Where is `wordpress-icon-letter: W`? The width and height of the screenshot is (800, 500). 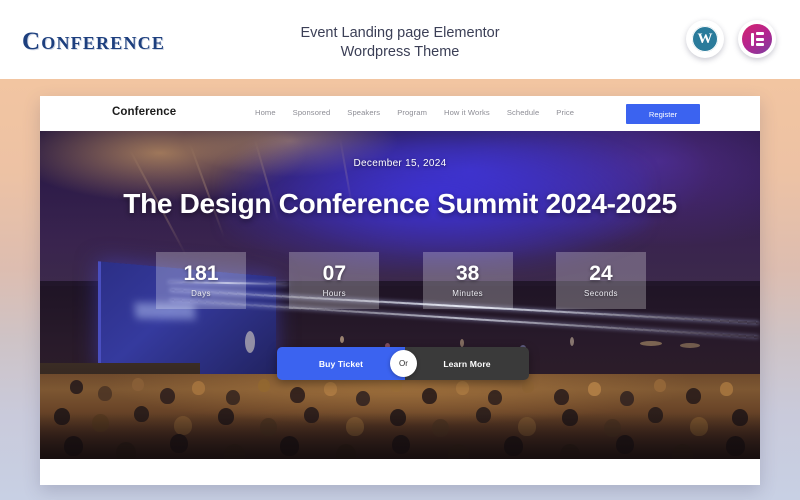
wordpress-icon-letter: W is located at coordinates (705, 39).